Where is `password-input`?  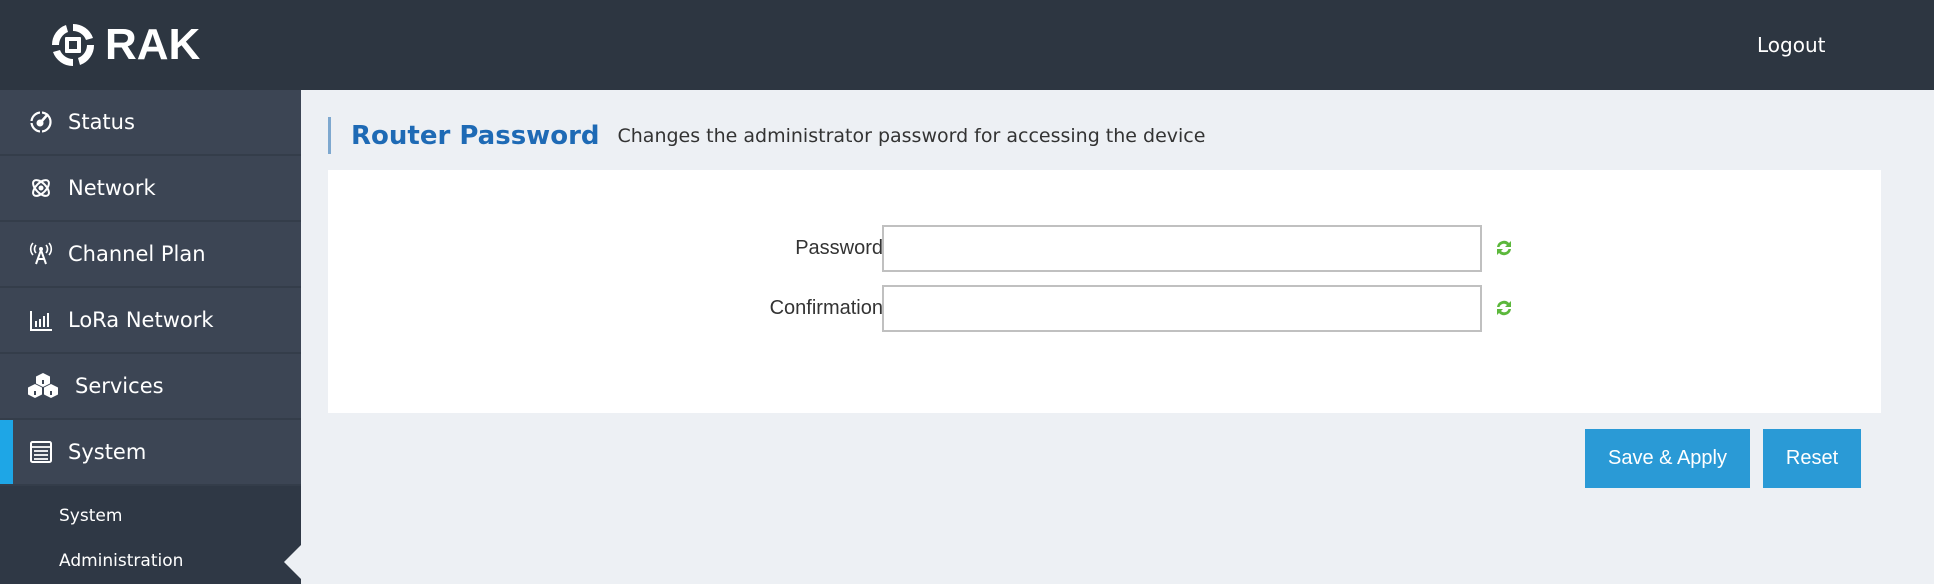 password-input is located at coordinates (1182, 248).